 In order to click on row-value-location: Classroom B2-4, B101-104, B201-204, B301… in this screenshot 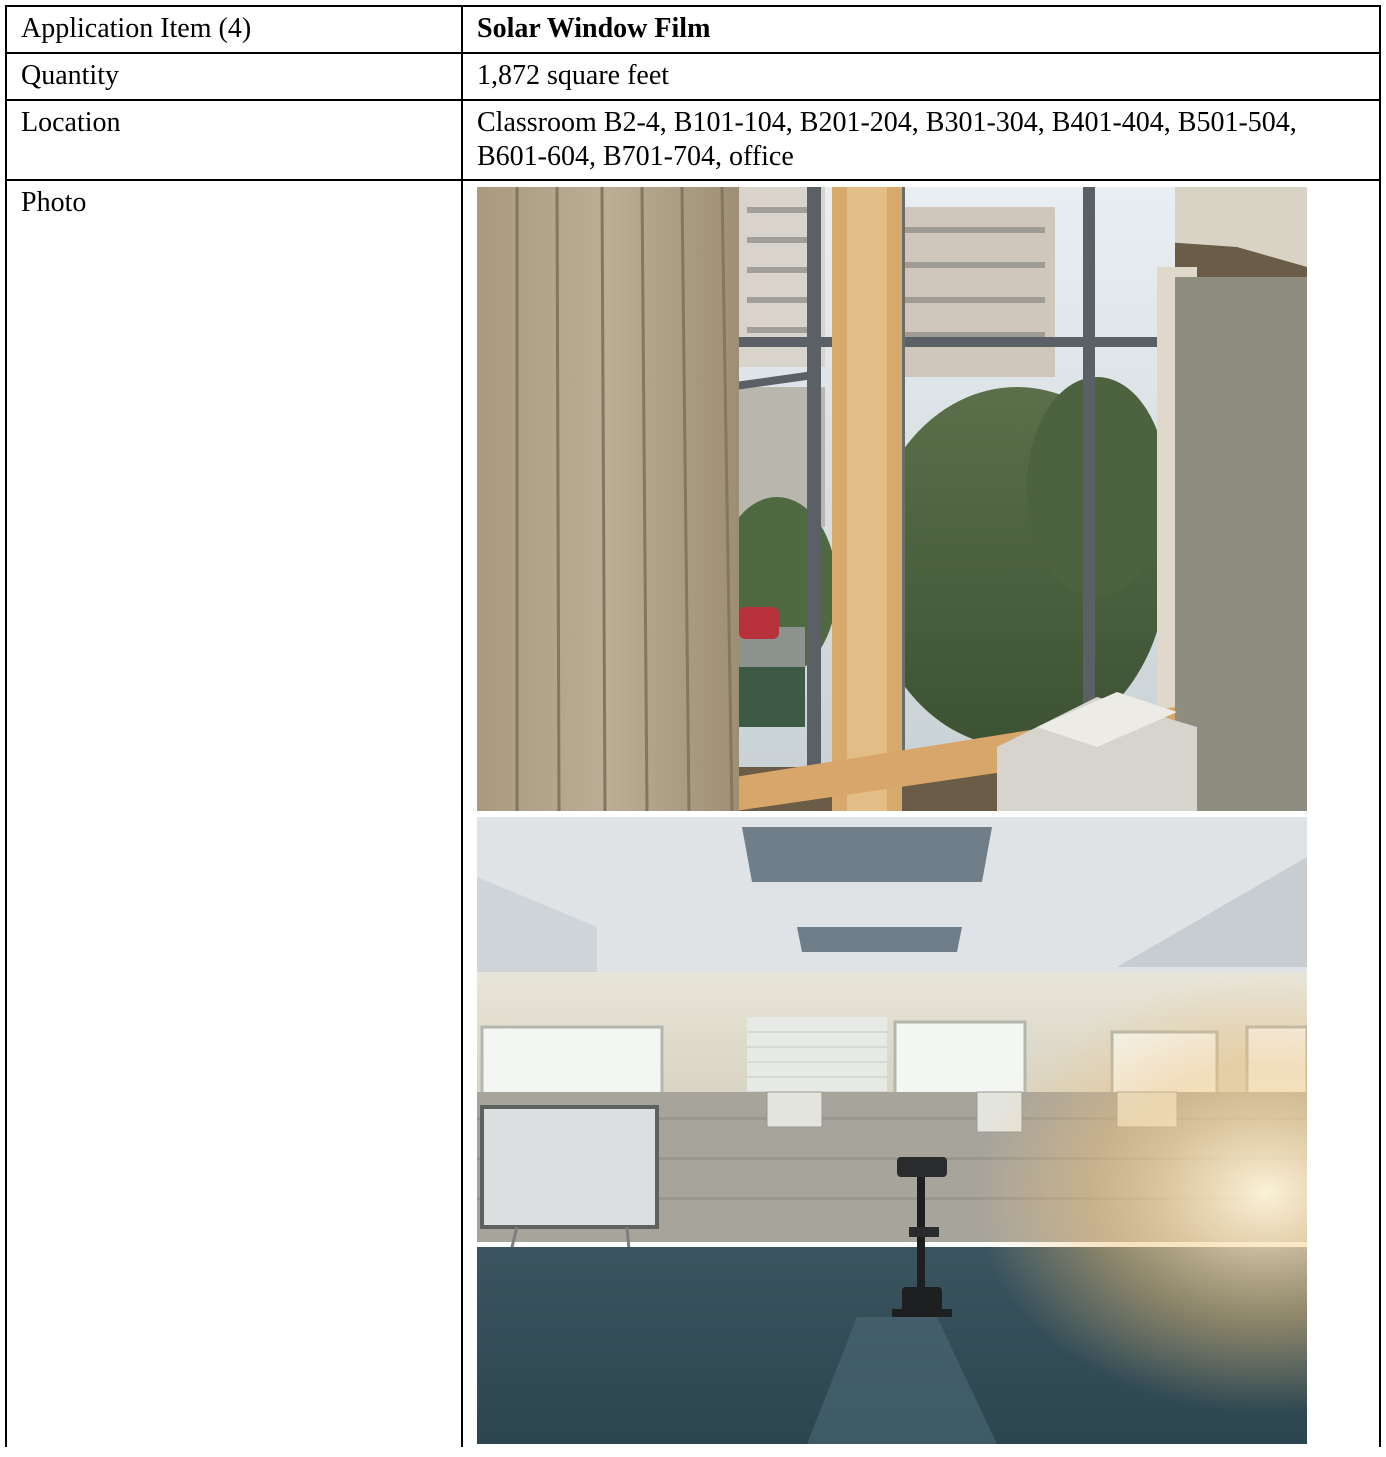, I will do `click(887, 139)`.